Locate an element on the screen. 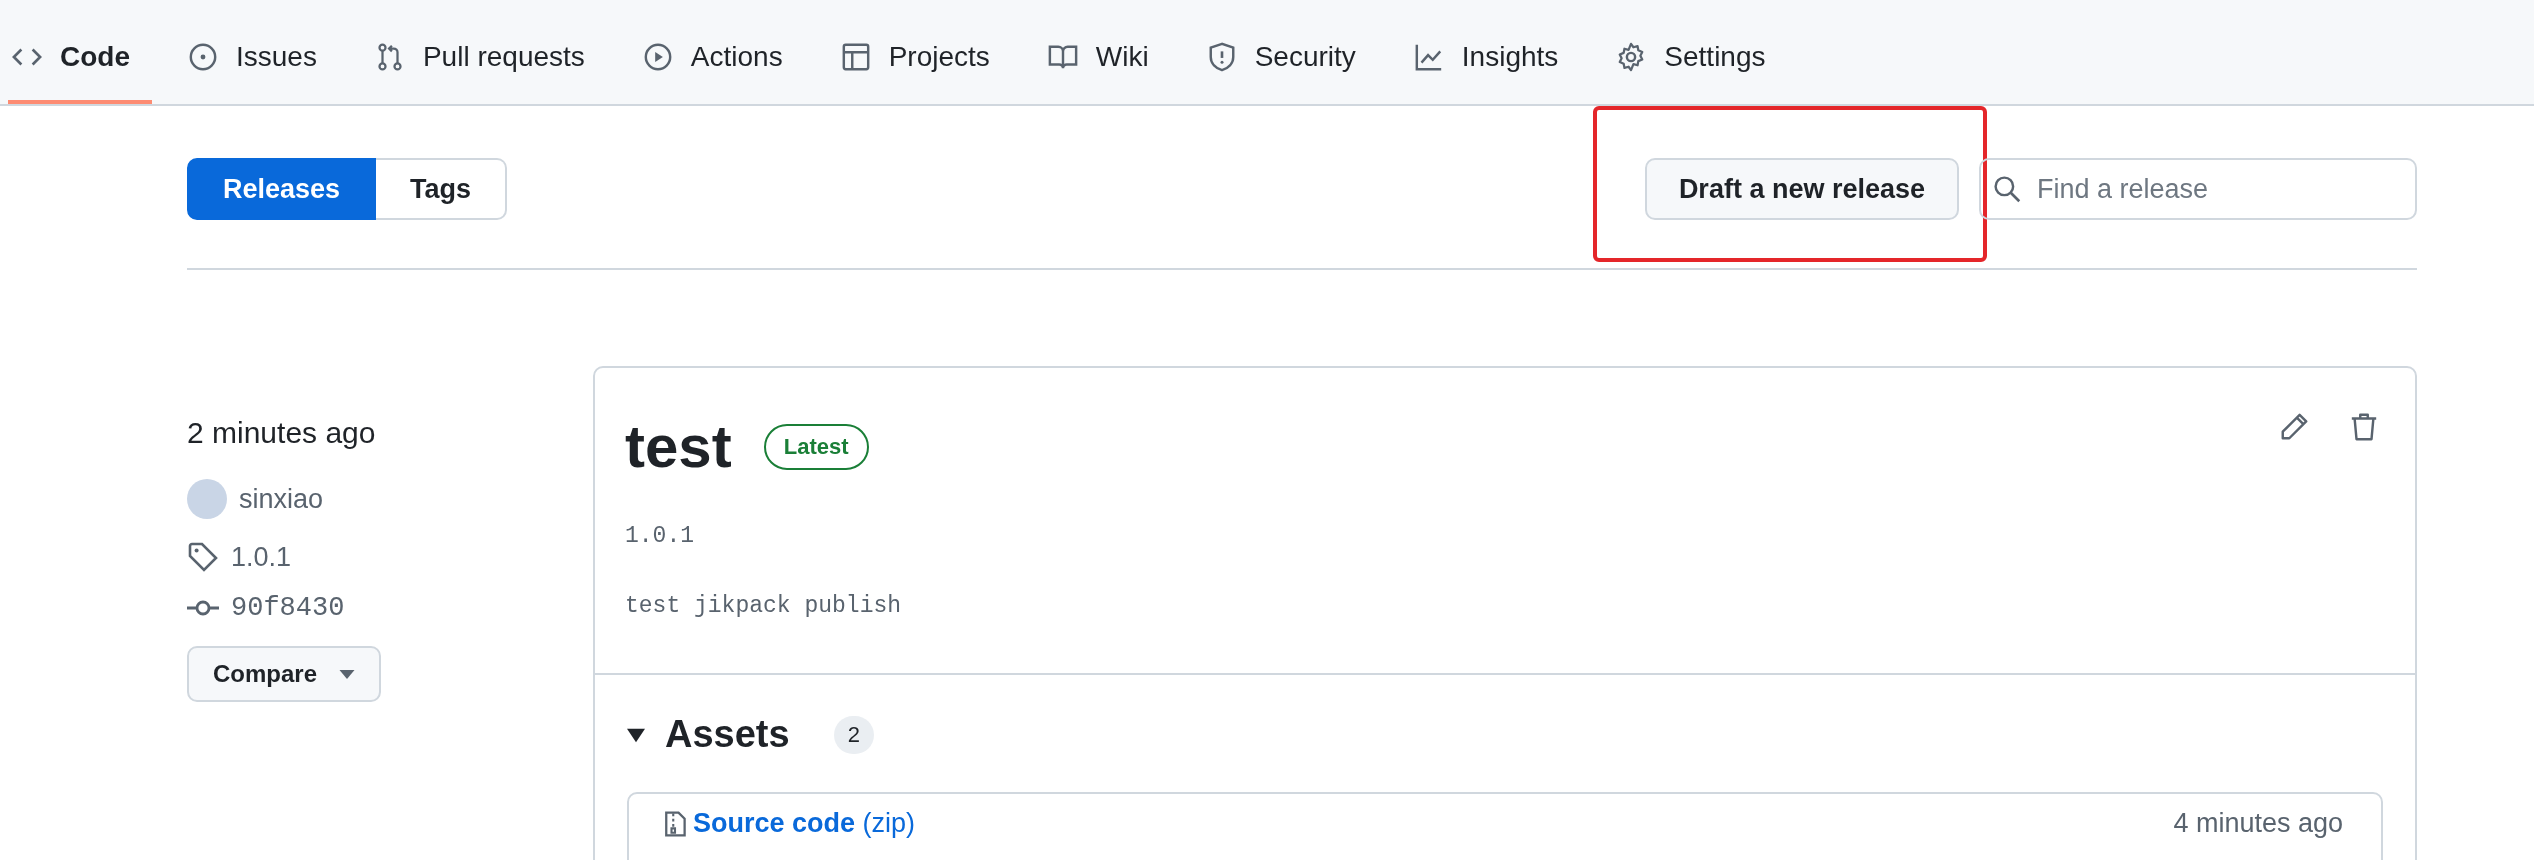 The width and height of the screenshot is (2534, 860). tag-link: 1.0.1 is located at coordinates (261, 557).